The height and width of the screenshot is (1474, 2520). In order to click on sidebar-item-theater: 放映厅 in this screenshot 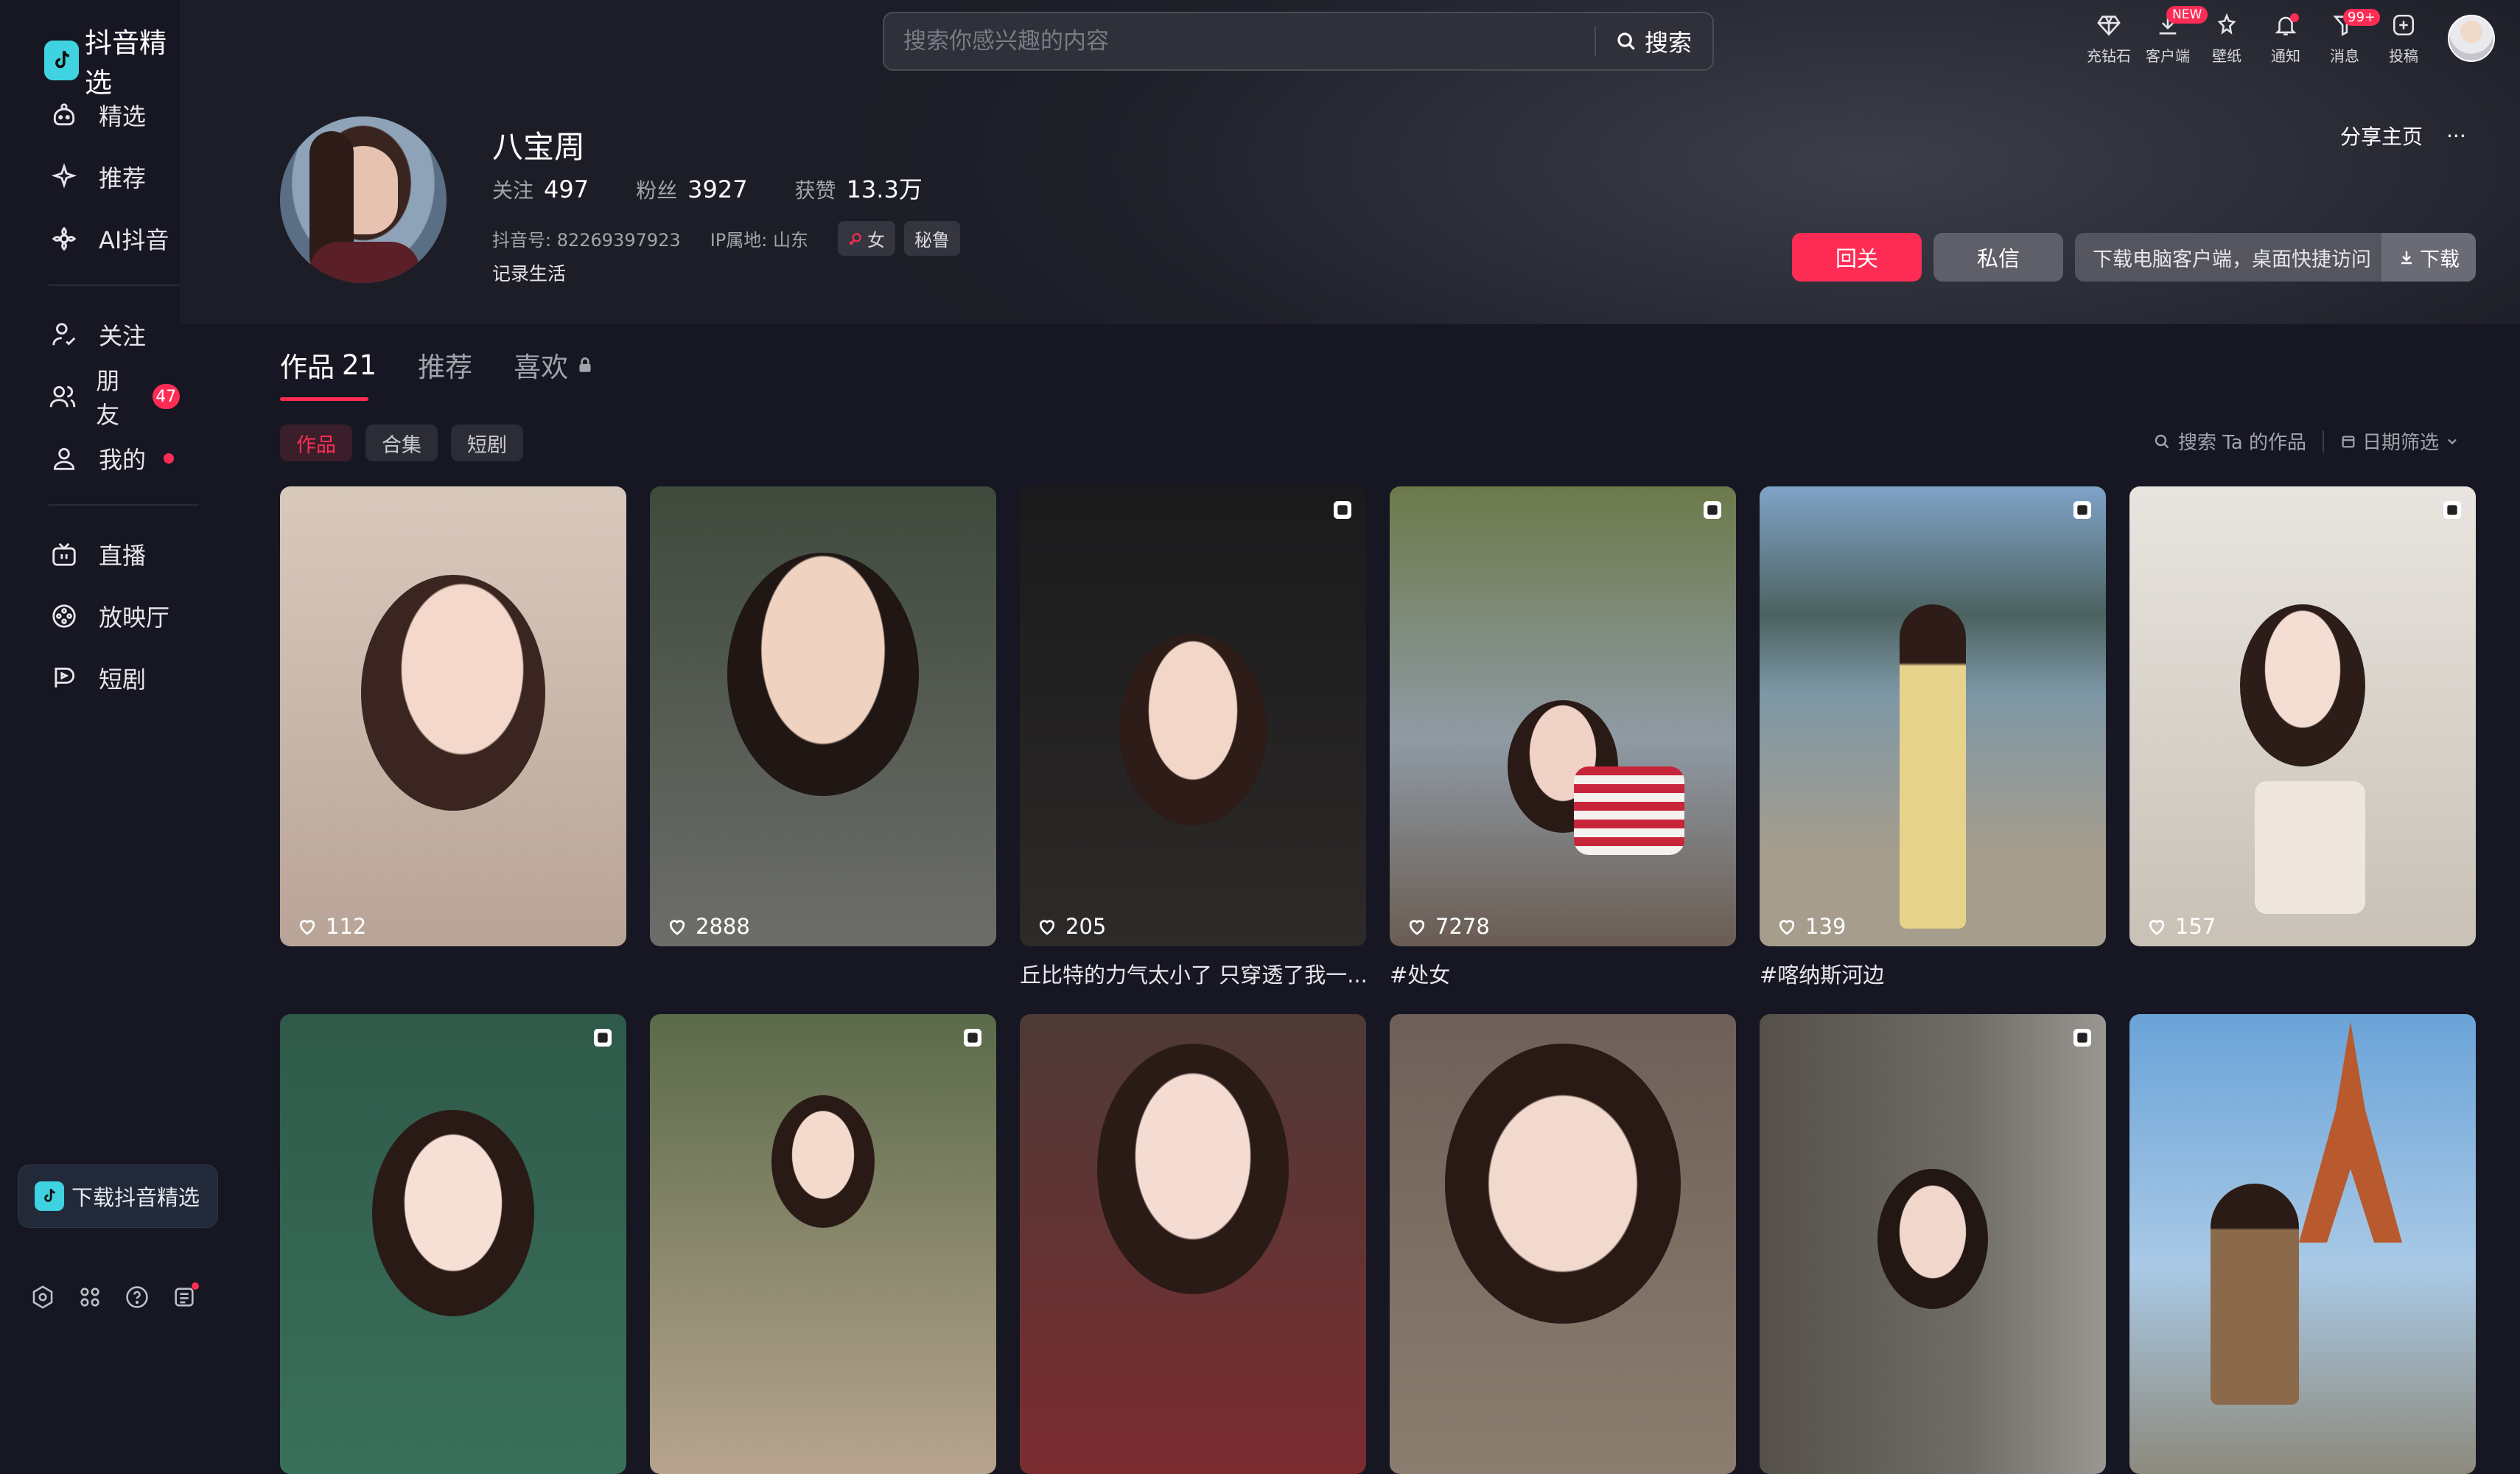, I will do `click(109, 616)`.